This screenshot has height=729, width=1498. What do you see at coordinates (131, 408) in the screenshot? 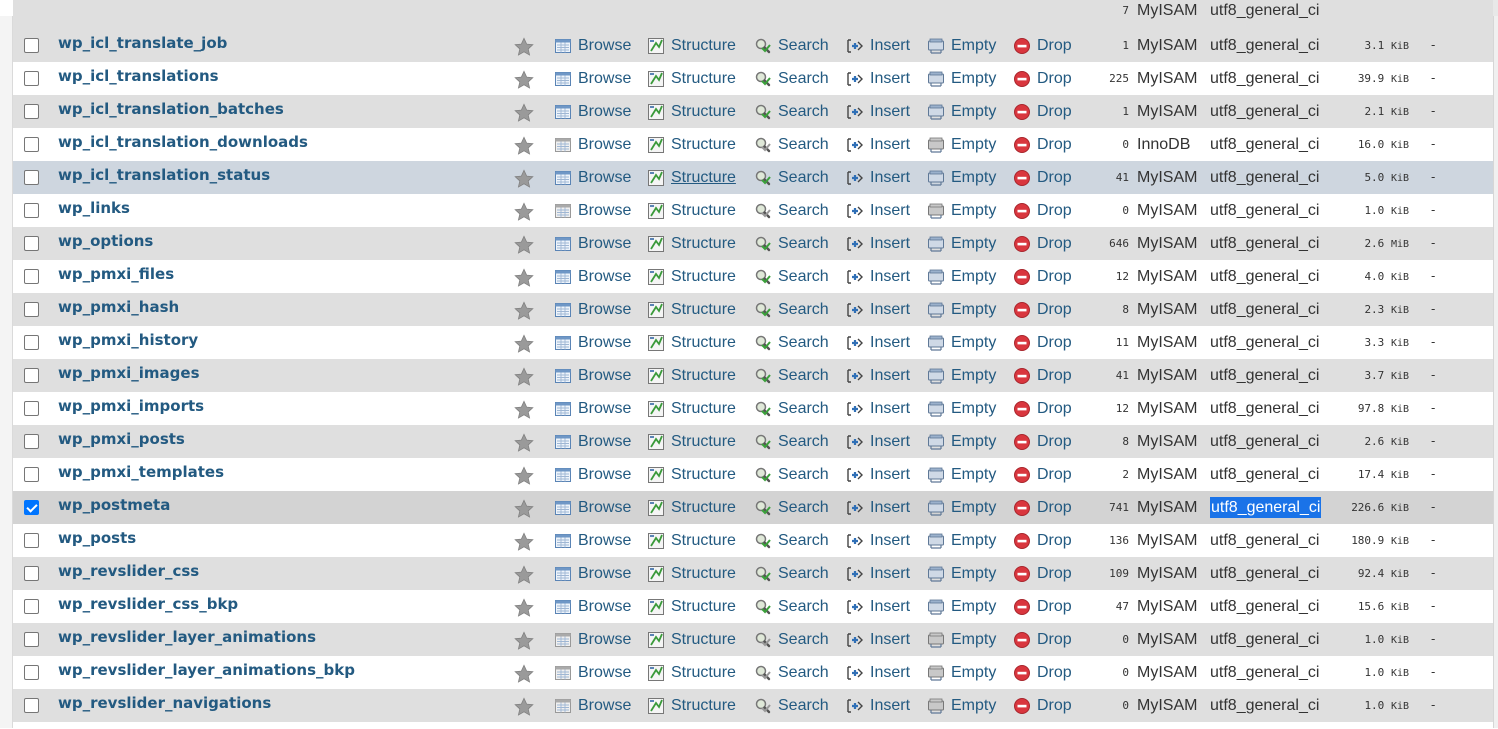
I see `table-name-link: wp_pmxi_imports` at bounding box center [131, 408].